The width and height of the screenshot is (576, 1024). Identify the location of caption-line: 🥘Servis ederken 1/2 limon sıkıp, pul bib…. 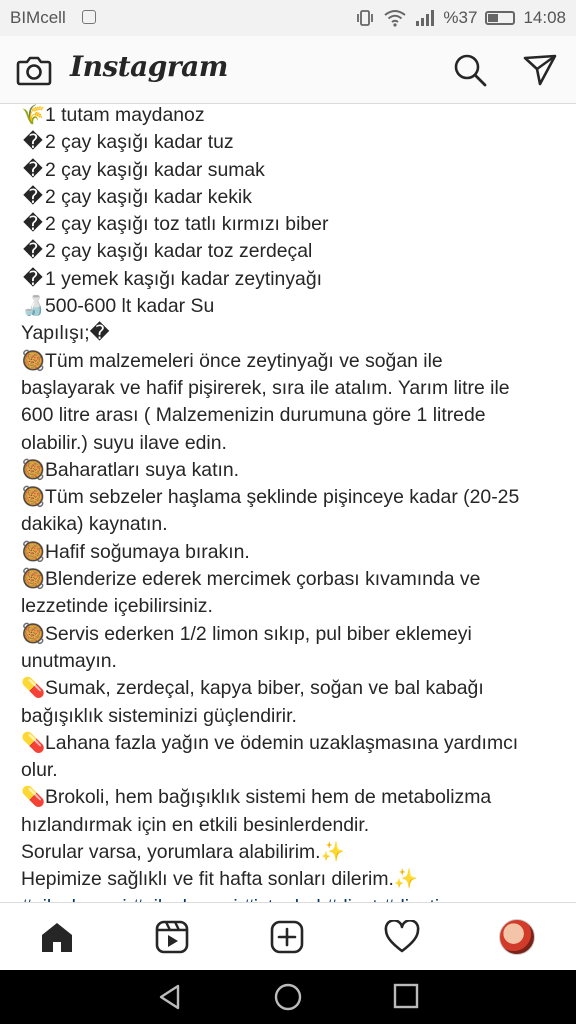
(281, 648).